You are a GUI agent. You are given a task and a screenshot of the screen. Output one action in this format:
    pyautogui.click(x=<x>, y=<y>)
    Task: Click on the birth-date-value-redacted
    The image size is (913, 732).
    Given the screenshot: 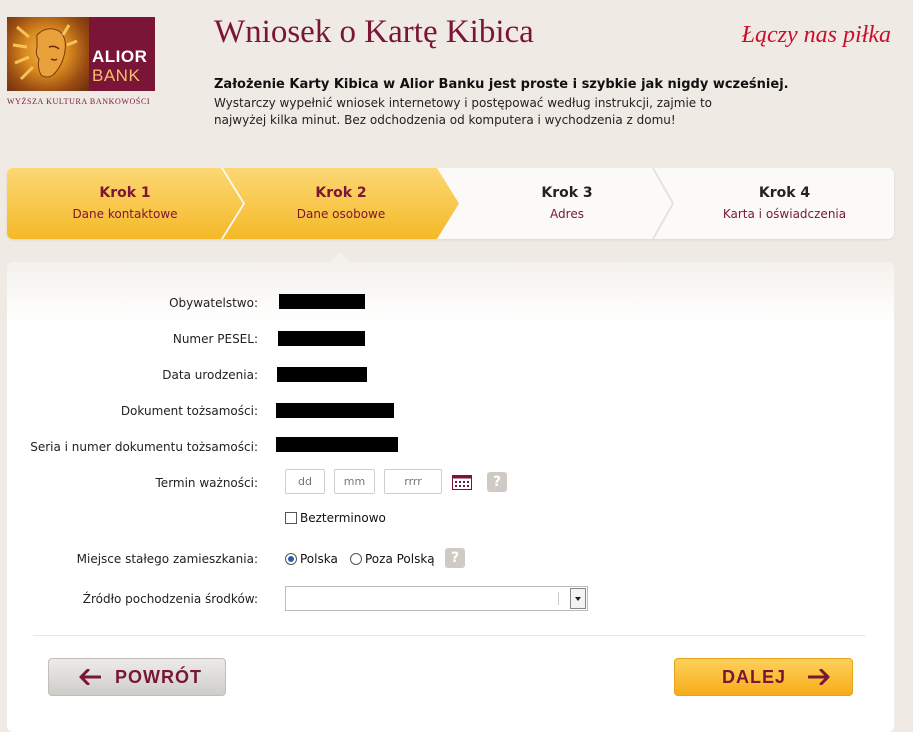 What is the action you would take?
    pyautogui.click(x=322, y=374)
    